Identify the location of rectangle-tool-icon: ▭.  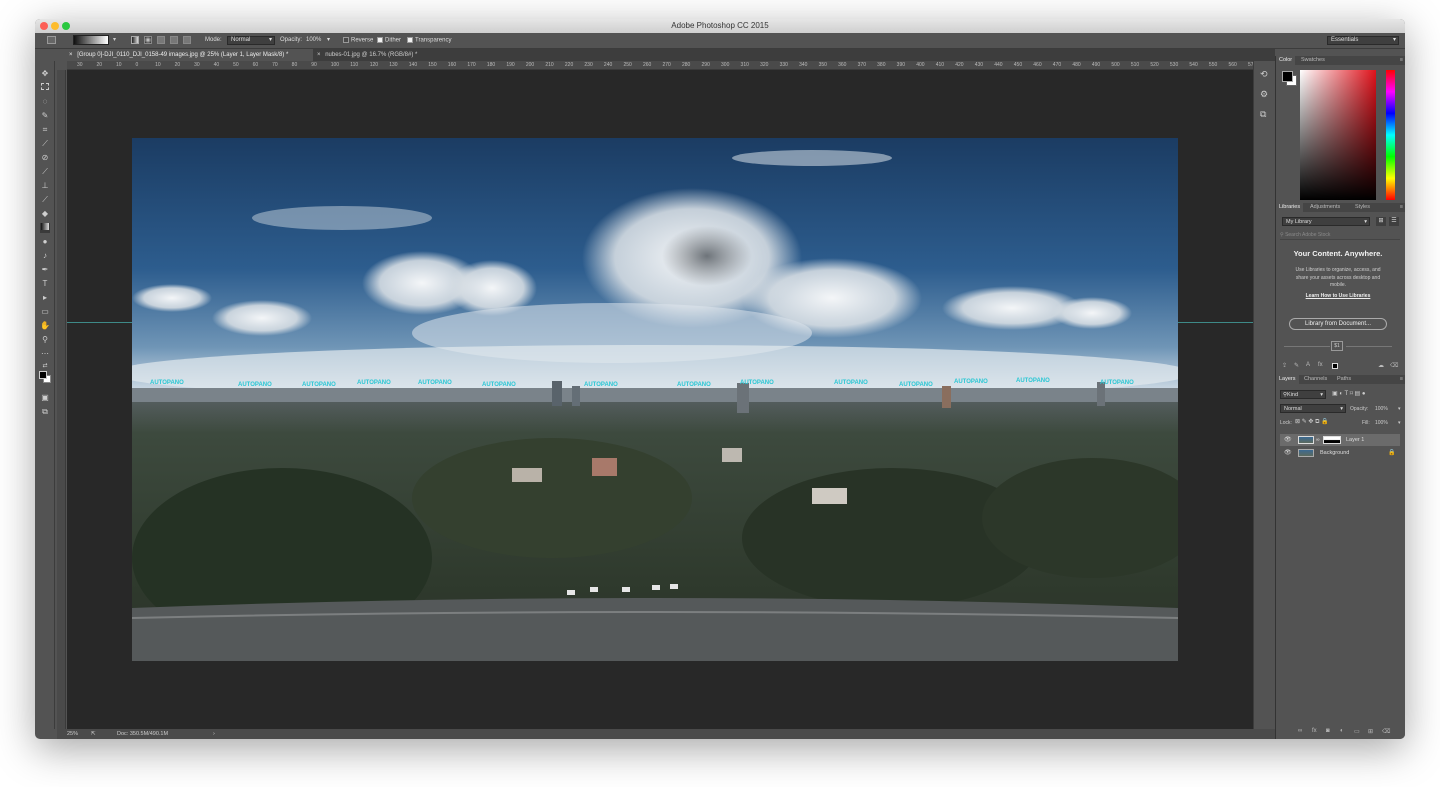
(45, 312).